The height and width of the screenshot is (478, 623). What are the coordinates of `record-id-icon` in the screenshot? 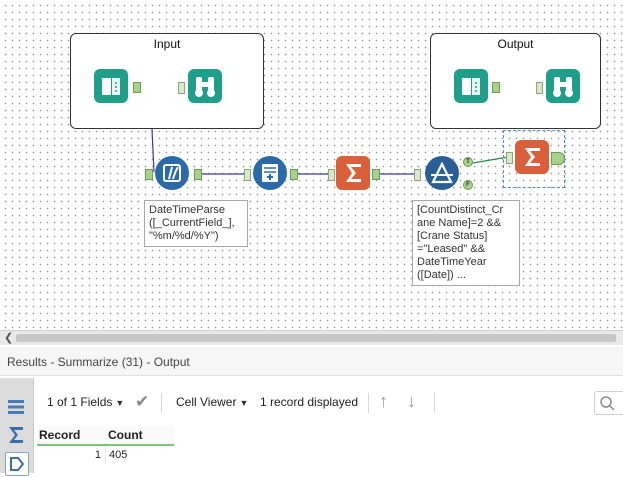 It's located at (270, 173).